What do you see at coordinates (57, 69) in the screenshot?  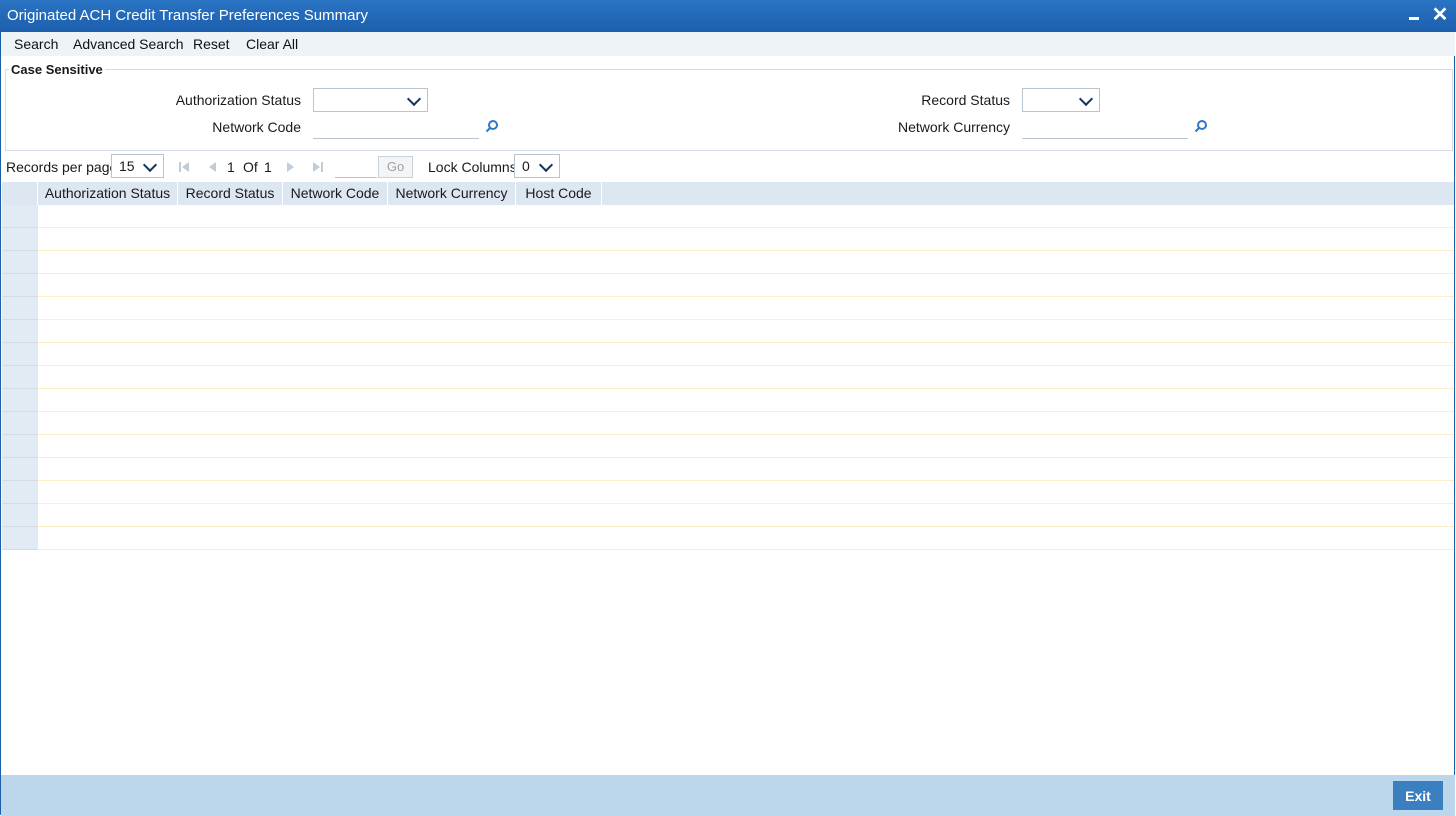 I see `case-sensitive-legend: Case Sensitive` at bounding box center [57, 69].